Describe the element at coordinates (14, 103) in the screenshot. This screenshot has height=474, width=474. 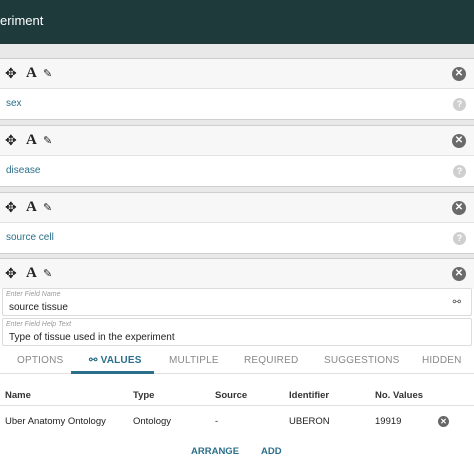
I see `field-label: sex` at that location.